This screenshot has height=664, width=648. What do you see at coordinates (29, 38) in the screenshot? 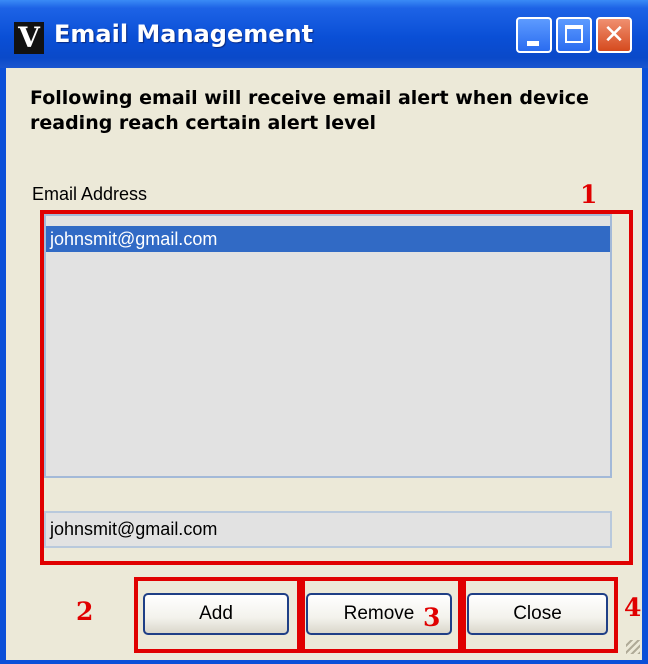
I see `app-logo-icon: V` at bounding box center [29, 38].